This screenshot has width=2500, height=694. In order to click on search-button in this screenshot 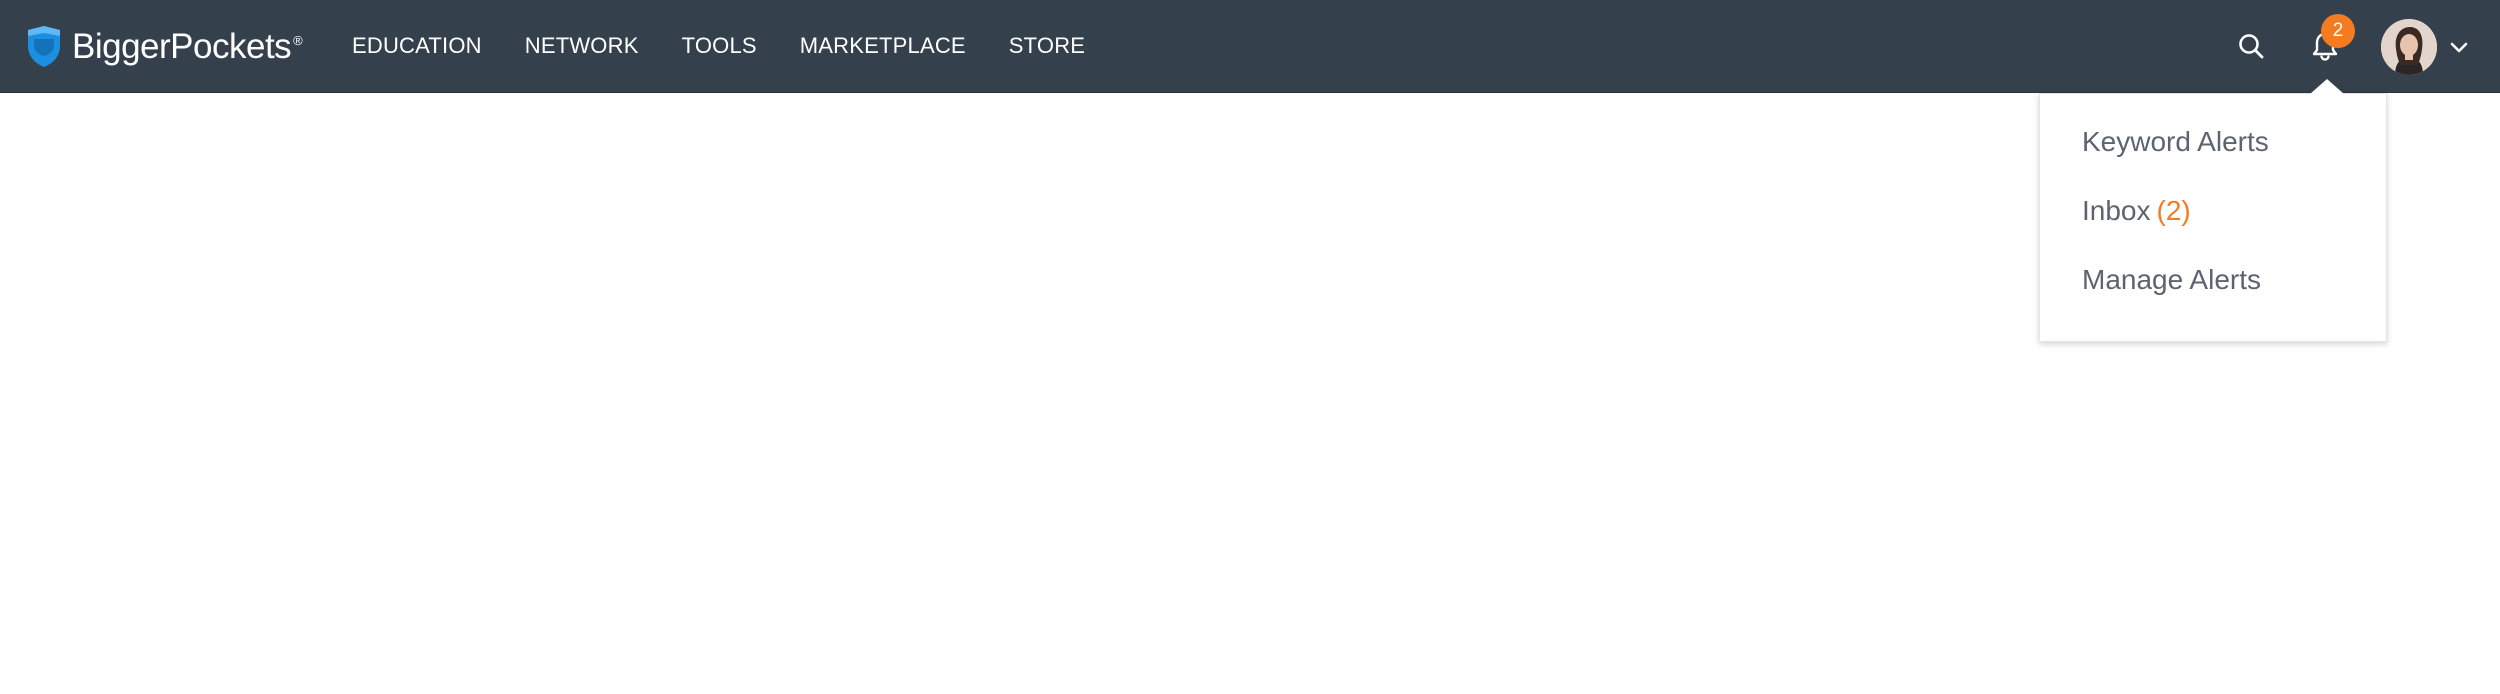, I will do `click(2251, 46)`.